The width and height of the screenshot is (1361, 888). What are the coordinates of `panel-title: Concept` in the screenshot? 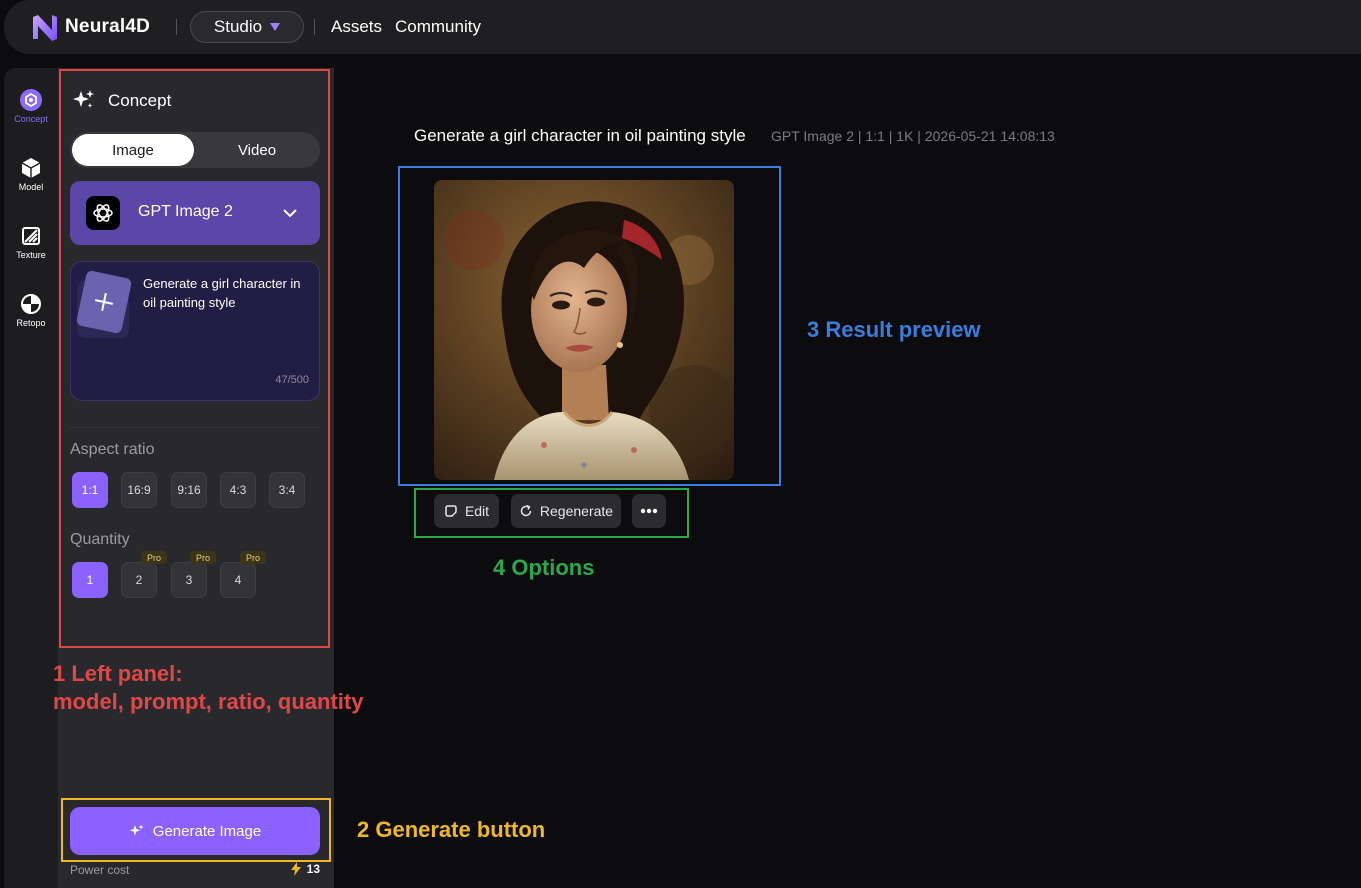 It's located at (140, 100).